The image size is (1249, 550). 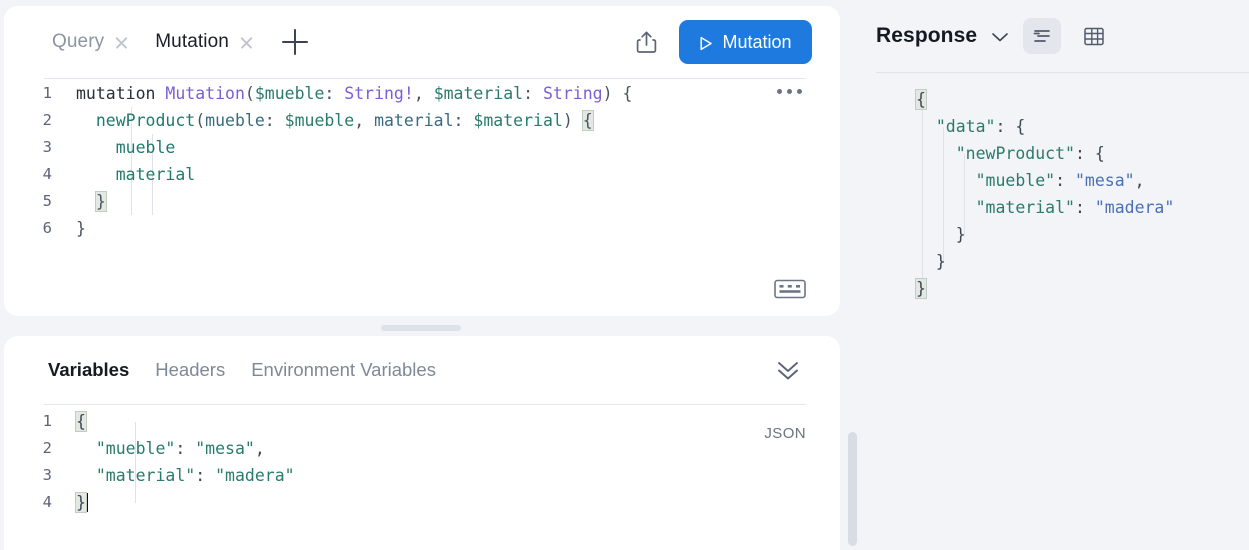 I want to click on vars-line-2: "mueble": "mesa",, so click(x=165, y=448).